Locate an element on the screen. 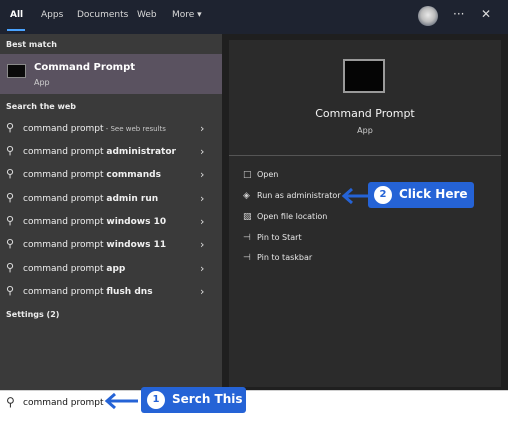 This screenshot has height=424, width=508. open-action: □ Open is located at coordinates (260, 175).